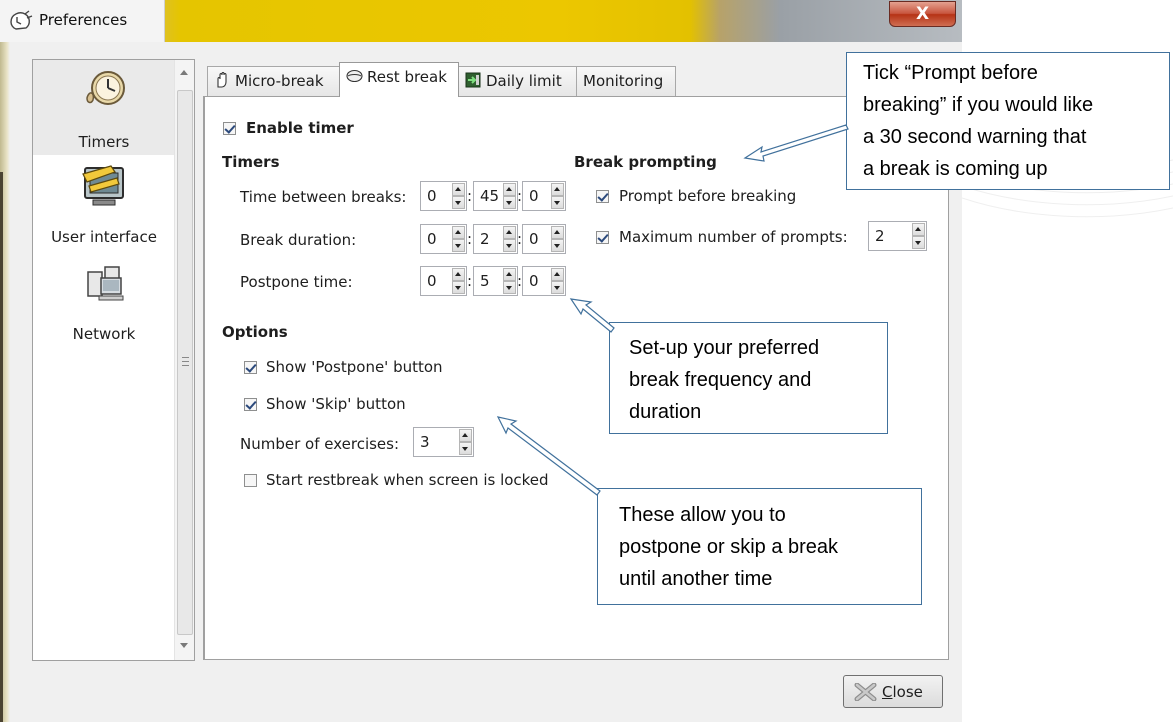  I want to click on break-duration-minutes-spinner: 2, so click(495, 239).